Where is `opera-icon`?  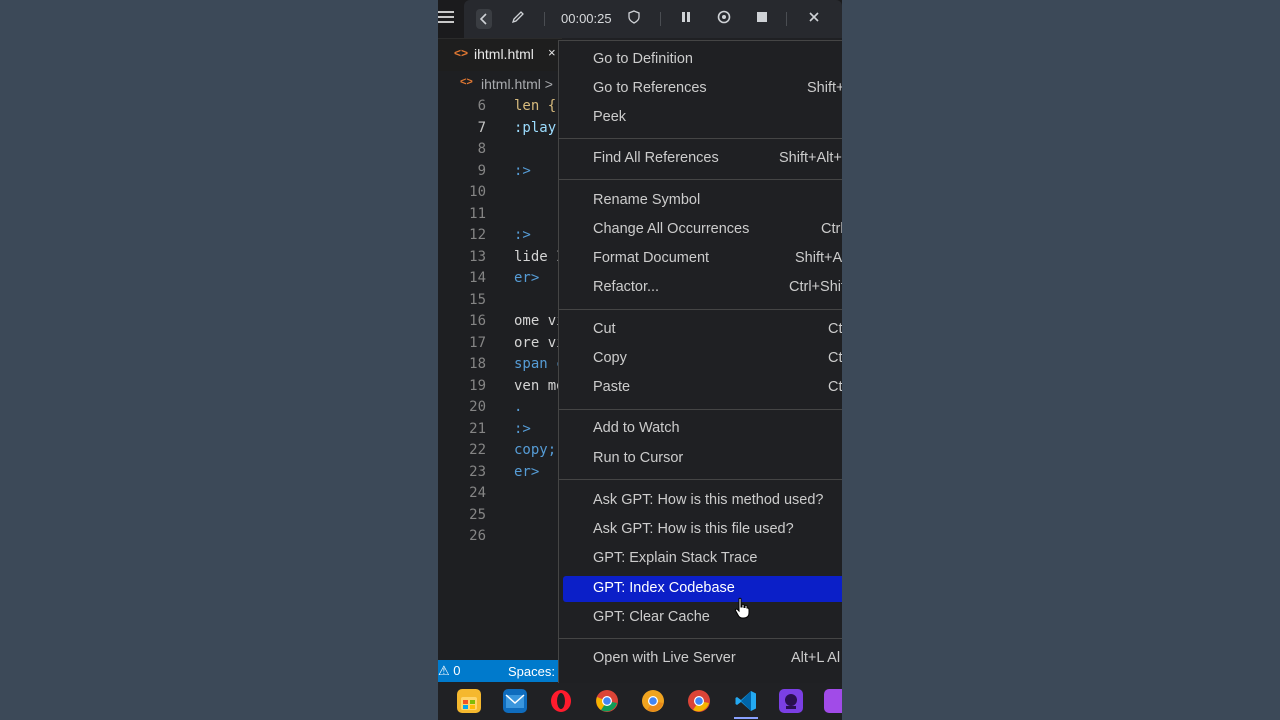
opera-icon is located at coordinates (561, 701).